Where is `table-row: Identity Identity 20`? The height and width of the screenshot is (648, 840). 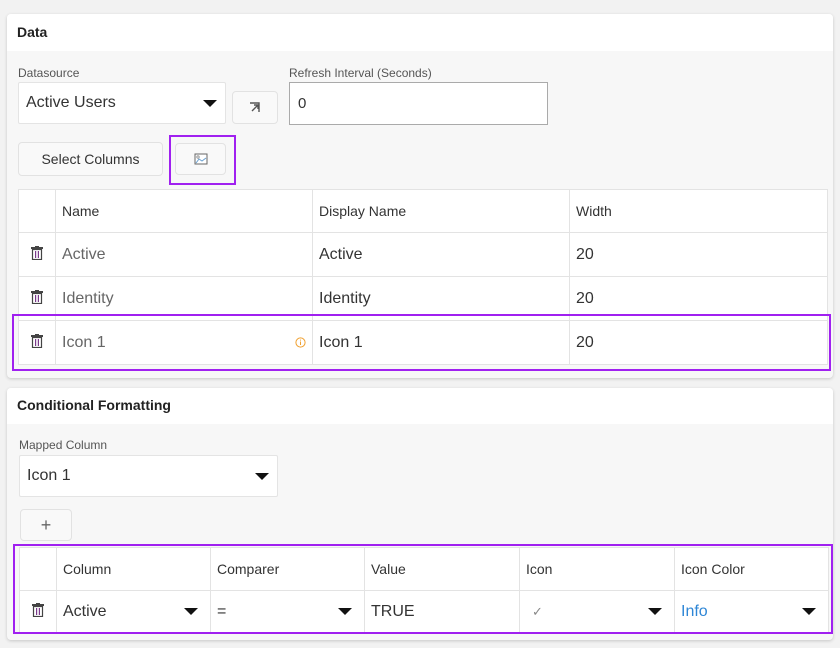
table-row: Identity Identity 20 is located at coordinates (423, 298).